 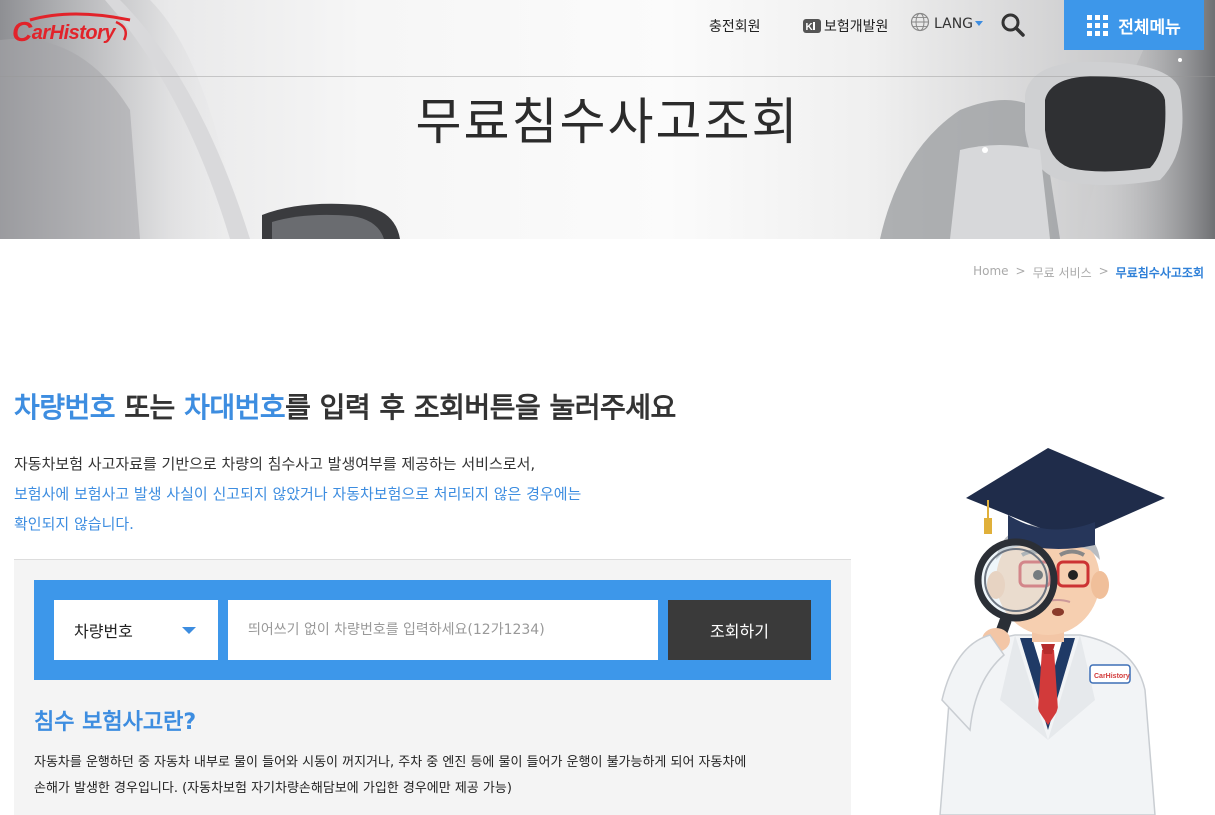 I want to click on search-bar: 차량번호 조회하기, so click(x=432, y=630).